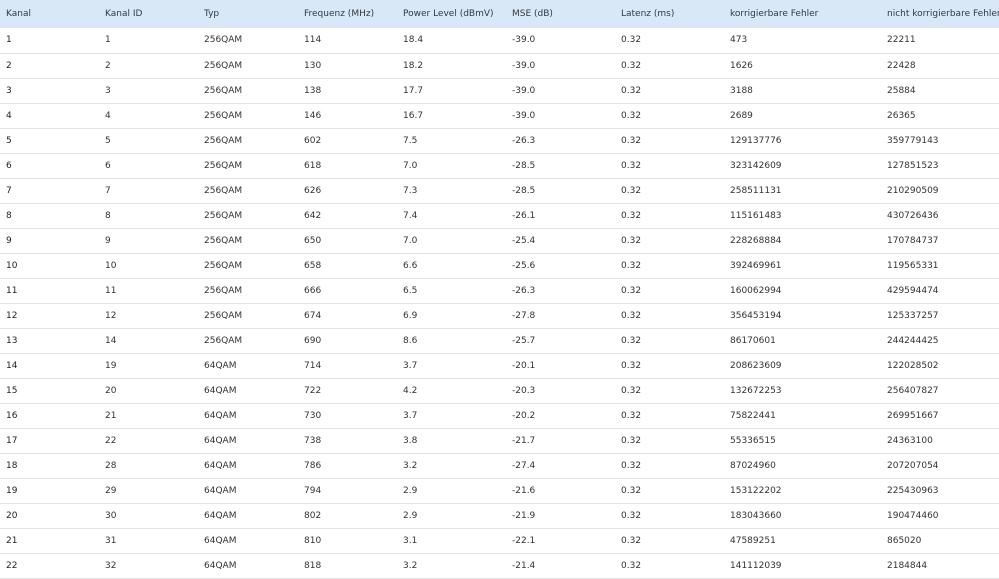 The width and height of the screenshot is (999, 579). Describe the element at coordinates (560, 241) in the screenshot. I see `cell-mse: -25.4` at that location.